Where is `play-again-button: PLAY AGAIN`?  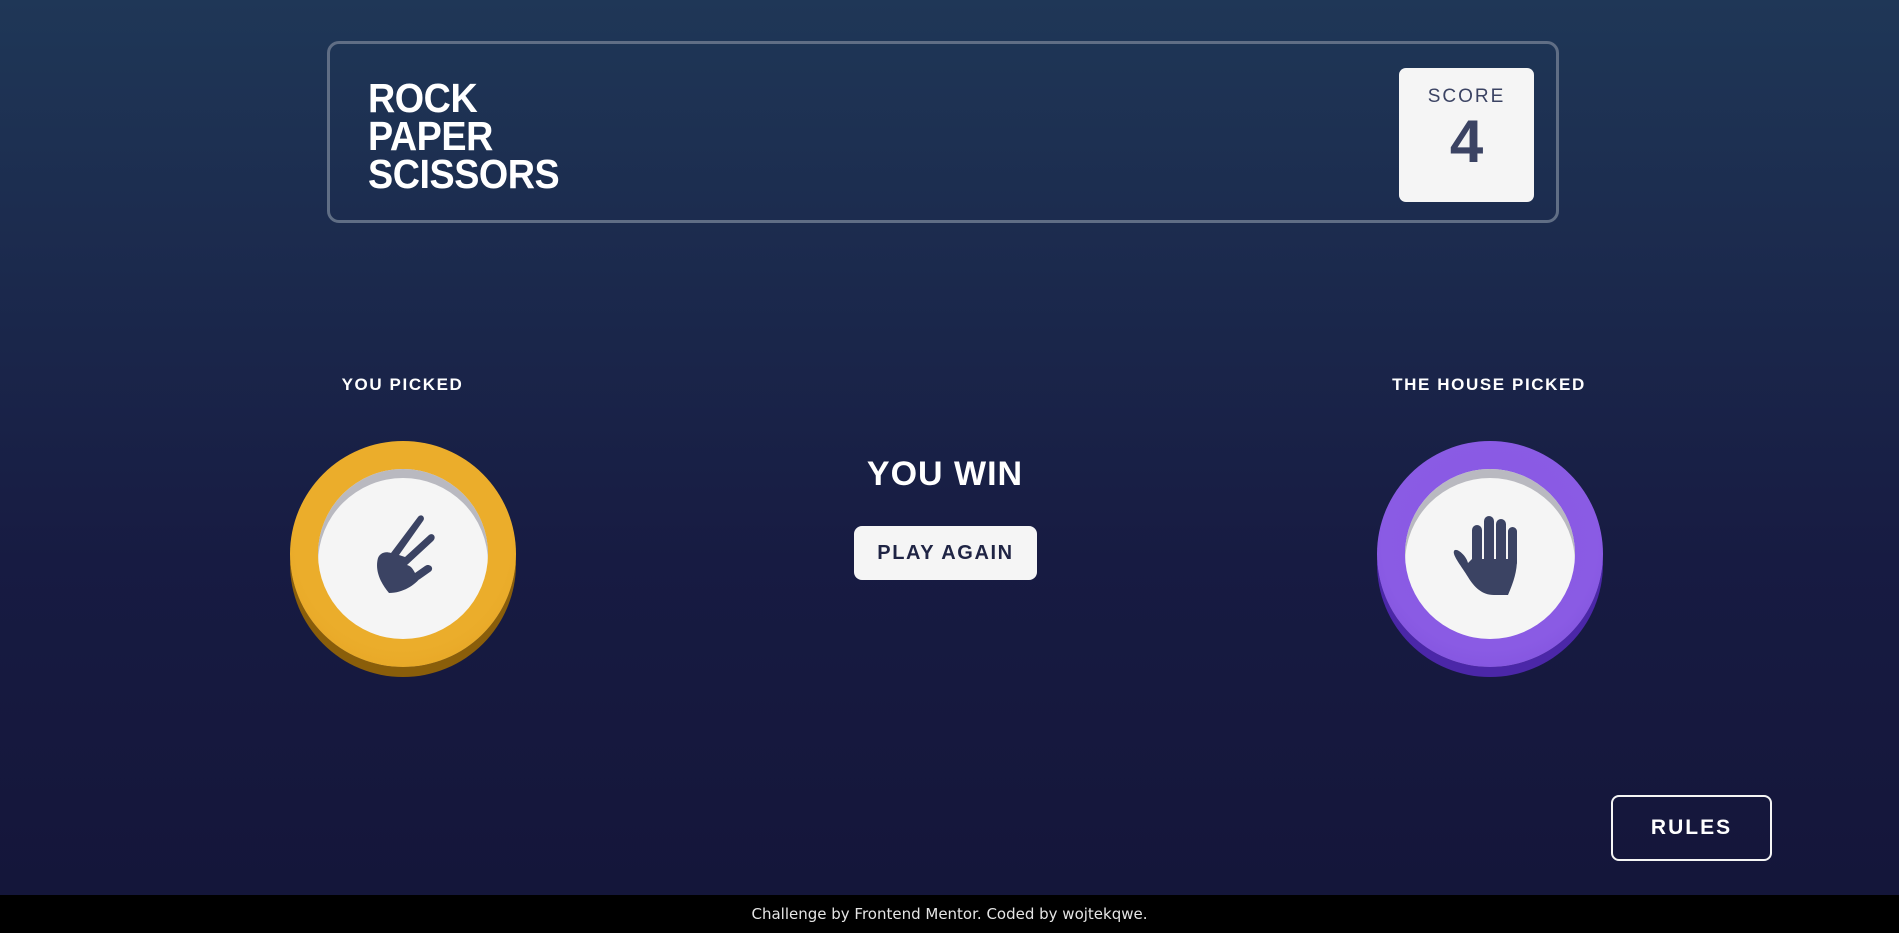
play-again-button: PLAY AGAIN is located at coordinates (945, 553).